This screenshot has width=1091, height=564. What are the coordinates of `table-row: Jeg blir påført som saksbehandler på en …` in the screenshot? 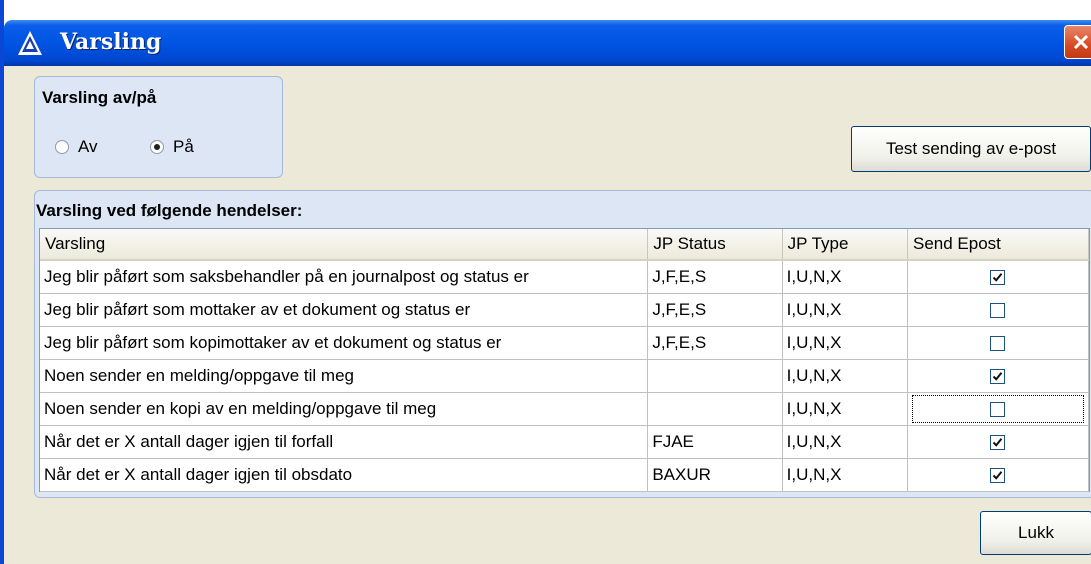 It's located at (565, 277).